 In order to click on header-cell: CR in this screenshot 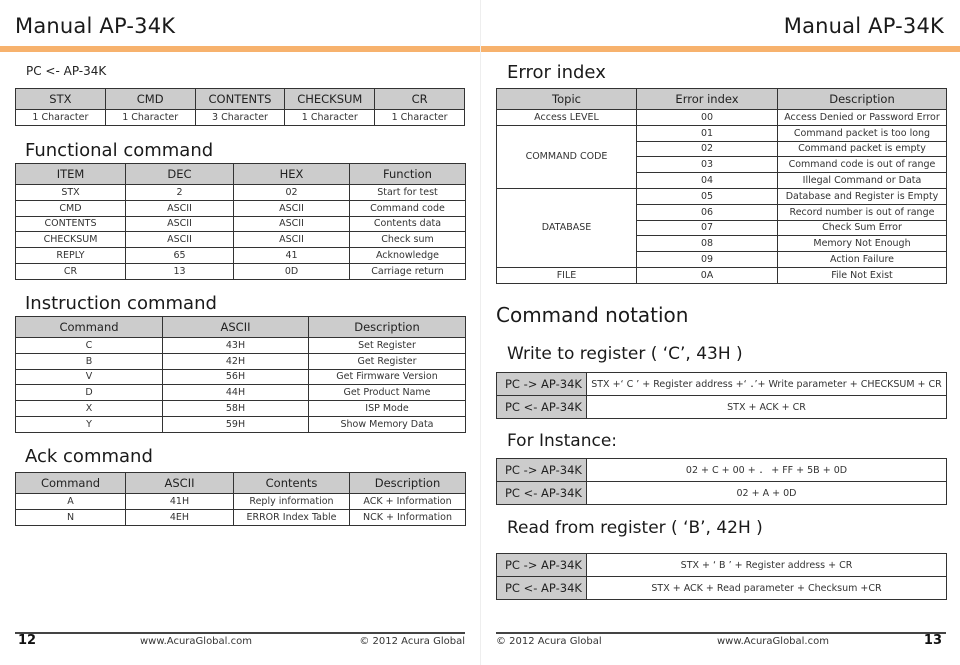, I will do `click(419, 99)`.